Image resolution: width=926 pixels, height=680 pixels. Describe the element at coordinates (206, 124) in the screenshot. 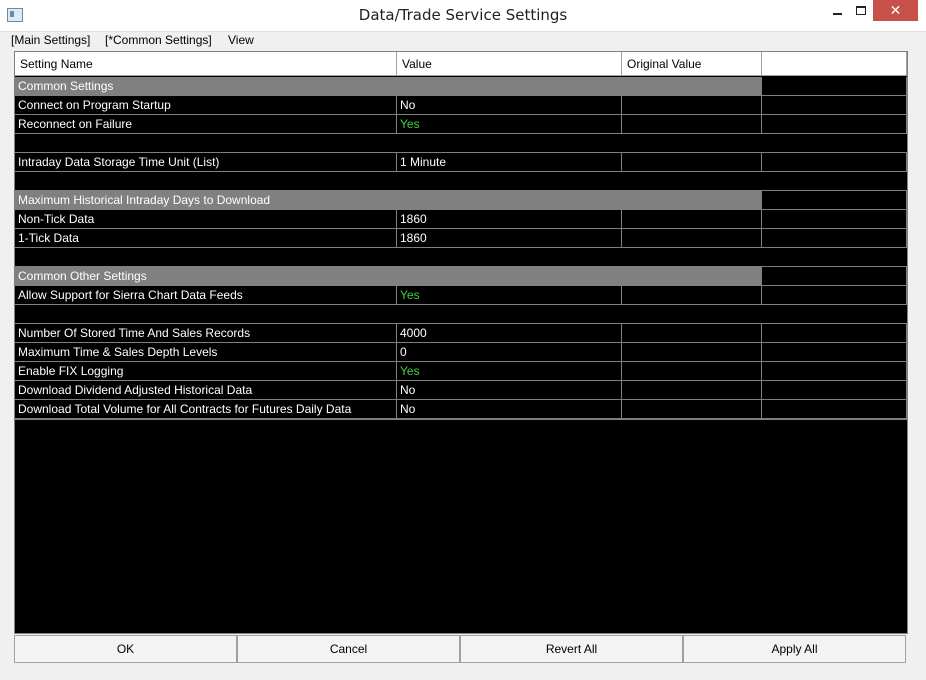

I see `setting-name-cell: Reconnect on Failure` at that location.